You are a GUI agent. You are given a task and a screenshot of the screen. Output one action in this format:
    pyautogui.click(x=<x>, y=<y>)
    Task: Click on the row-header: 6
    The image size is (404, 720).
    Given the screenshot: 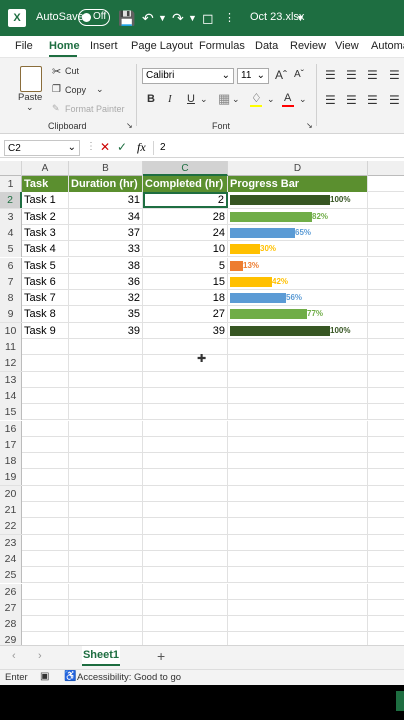 What is the action you would take?
    pyautogui.click(x=11, y=265)
    